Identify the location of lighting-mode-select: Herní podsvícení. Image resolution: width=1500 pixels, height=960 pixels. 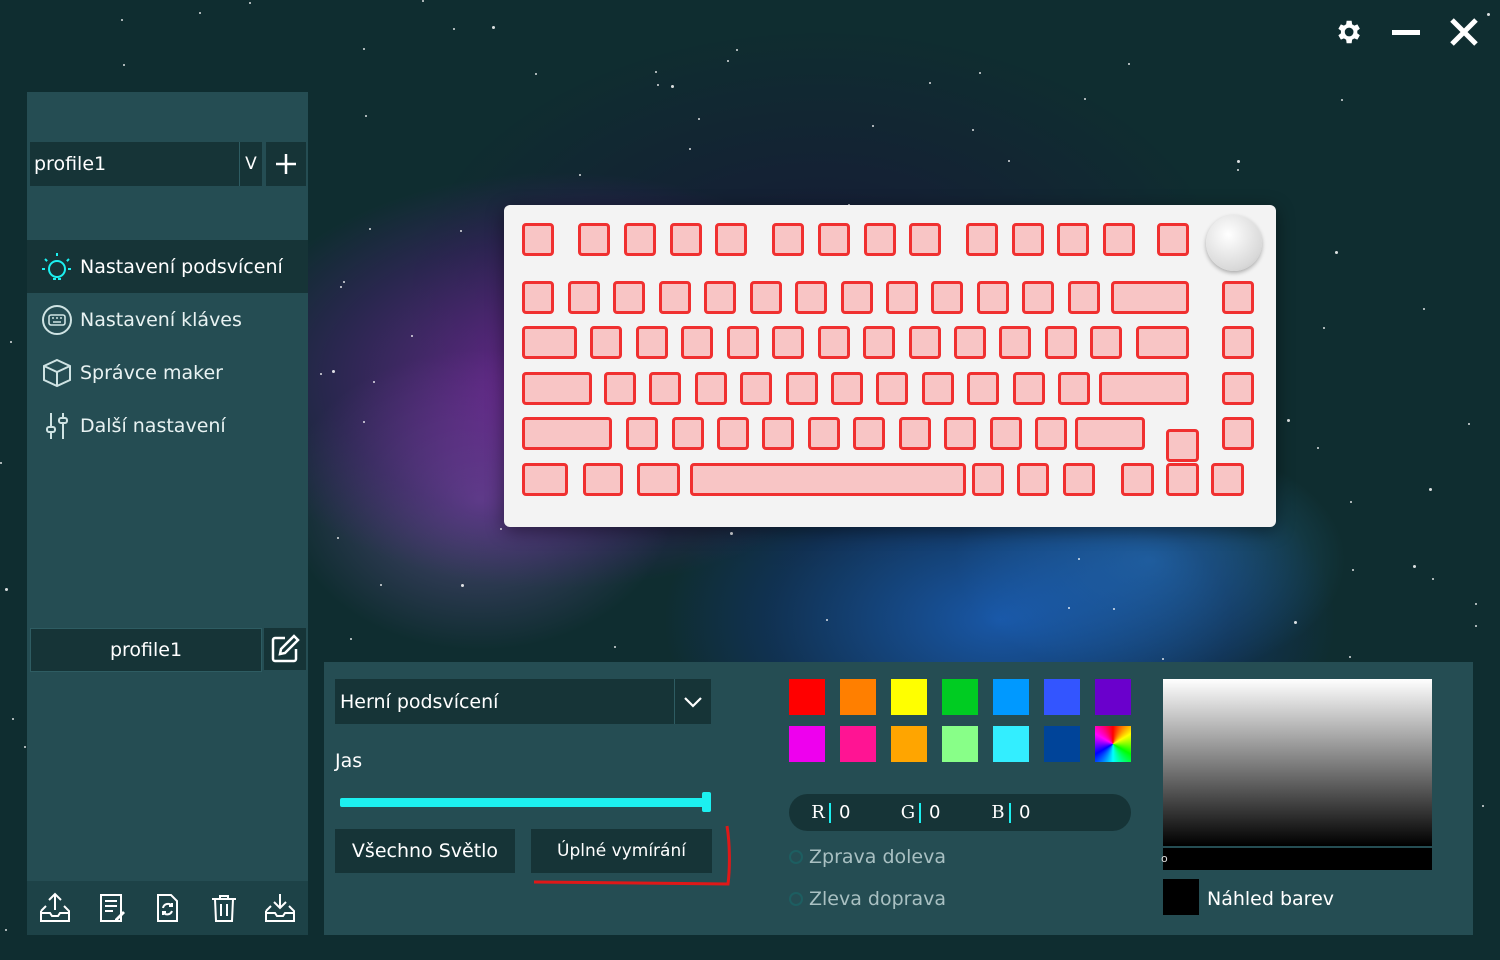
(523, 701).